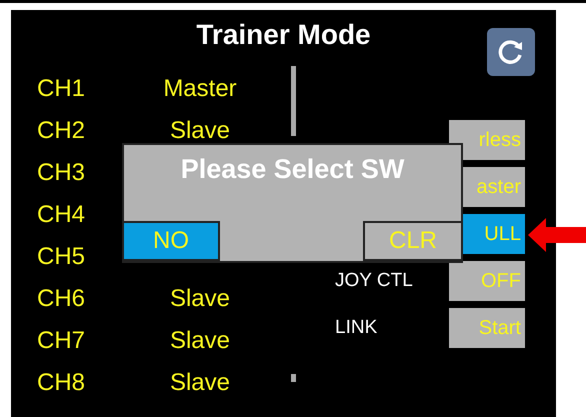 The image size is (586, 417). What do you see at coordinates (292, 169) in the screenshot?
I see `dialog-title: Please Select SW` at bounding box center [292, 169].